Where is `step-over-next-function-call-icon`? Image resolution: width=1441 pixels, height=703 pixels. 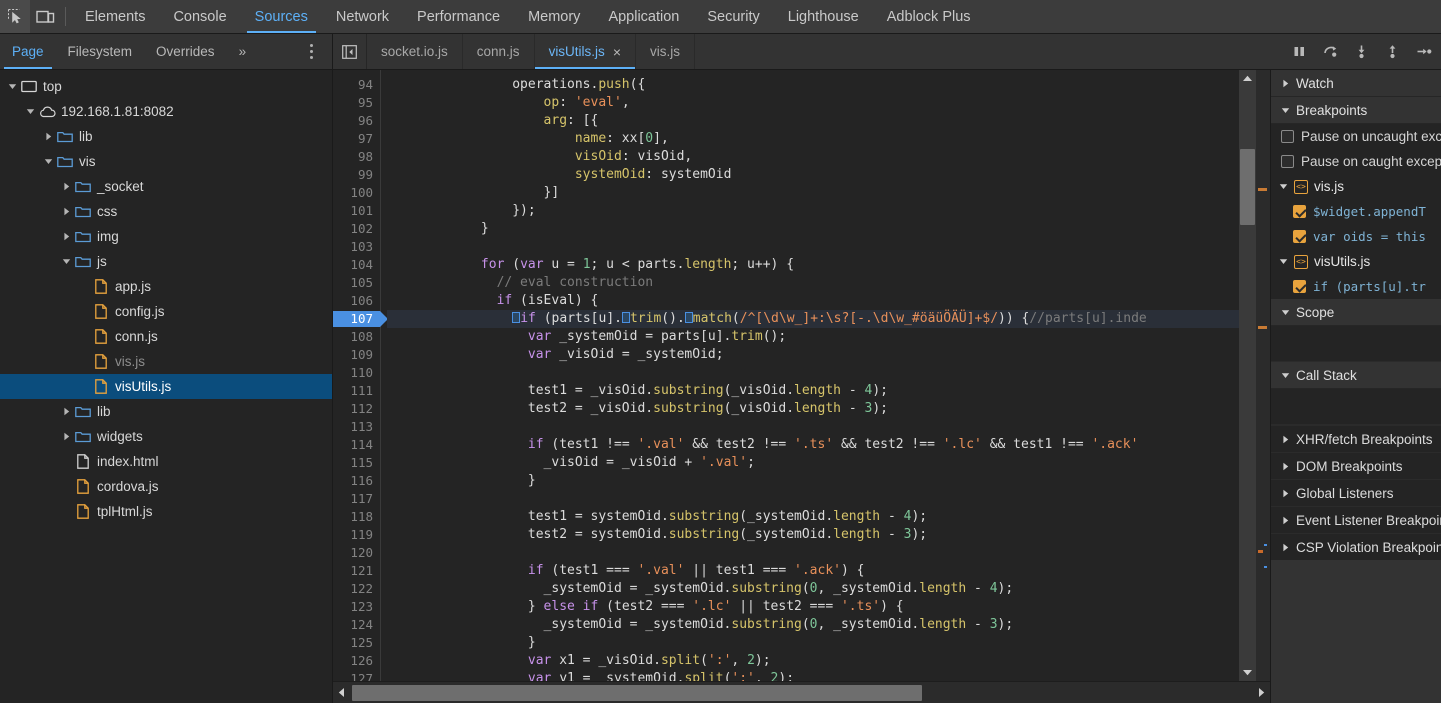 step-over-next-function-call-icon is located at coordinates (1330, 52).